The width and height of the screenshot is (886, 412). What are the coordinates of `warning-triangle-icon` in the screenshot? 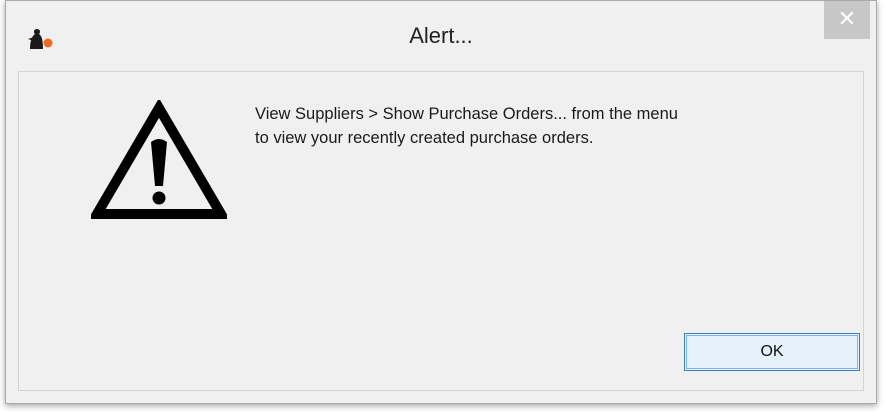 It's located at (159, 159).